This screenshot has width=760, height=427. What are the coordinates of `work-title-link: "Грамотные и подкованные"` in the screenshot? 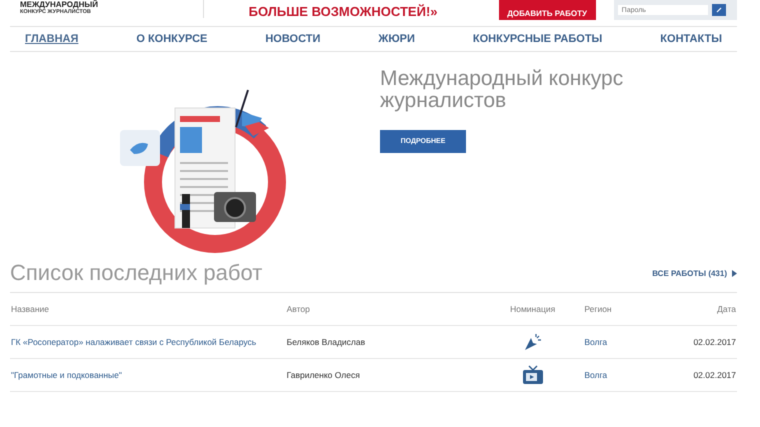 It's located at (66, 375).